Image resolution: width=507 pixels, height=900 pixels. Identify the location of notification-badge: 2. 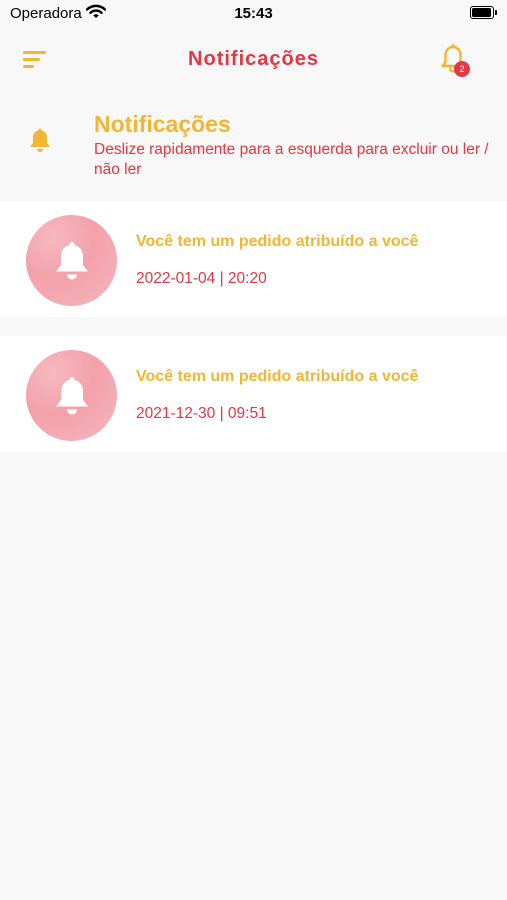
(462, 69).